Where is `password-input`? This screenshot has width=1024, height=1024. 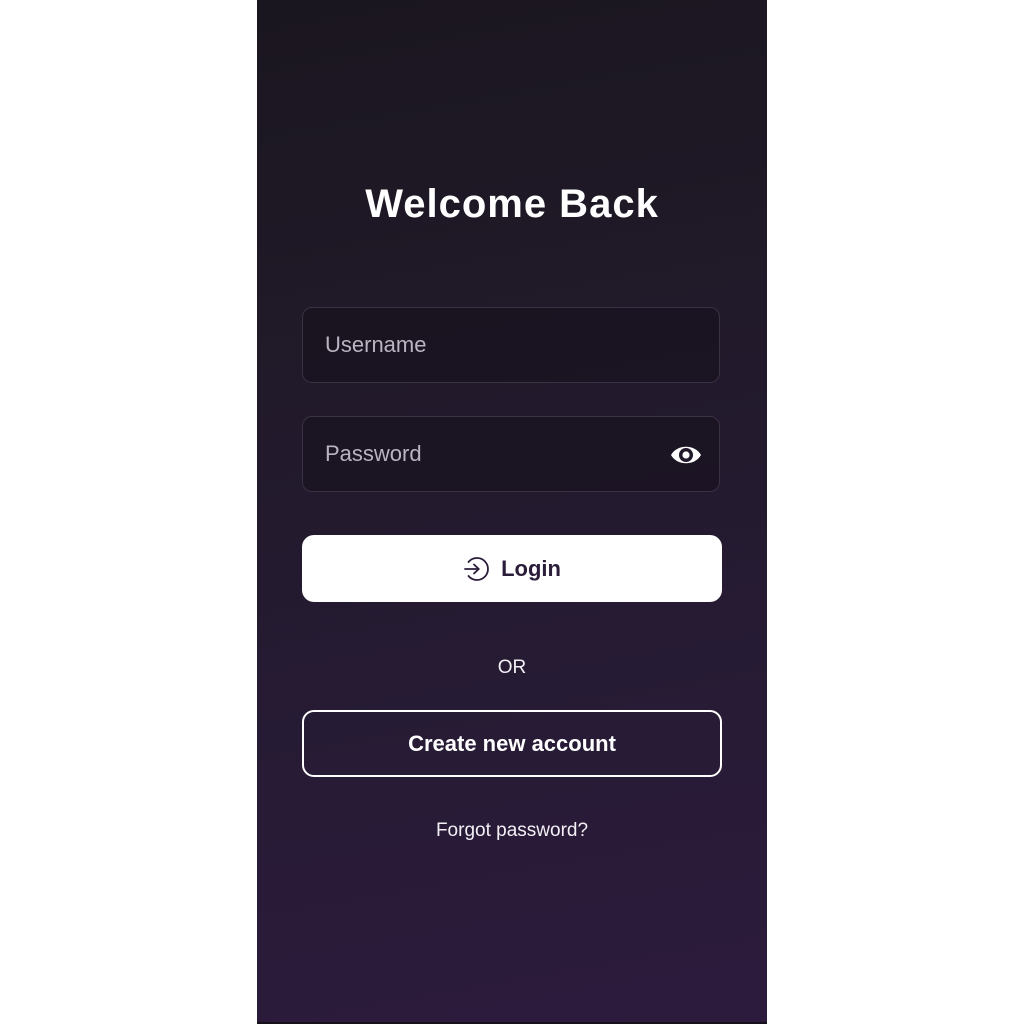
password-input is located at coordinates (511, 454).